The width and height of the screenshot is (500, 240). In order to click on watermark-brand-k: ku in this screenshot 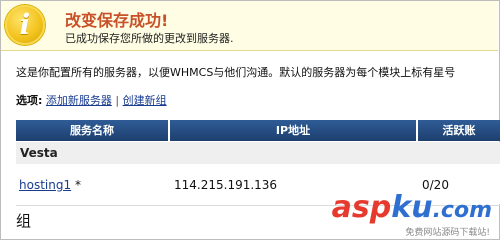, I will do `click(412, 207)`.